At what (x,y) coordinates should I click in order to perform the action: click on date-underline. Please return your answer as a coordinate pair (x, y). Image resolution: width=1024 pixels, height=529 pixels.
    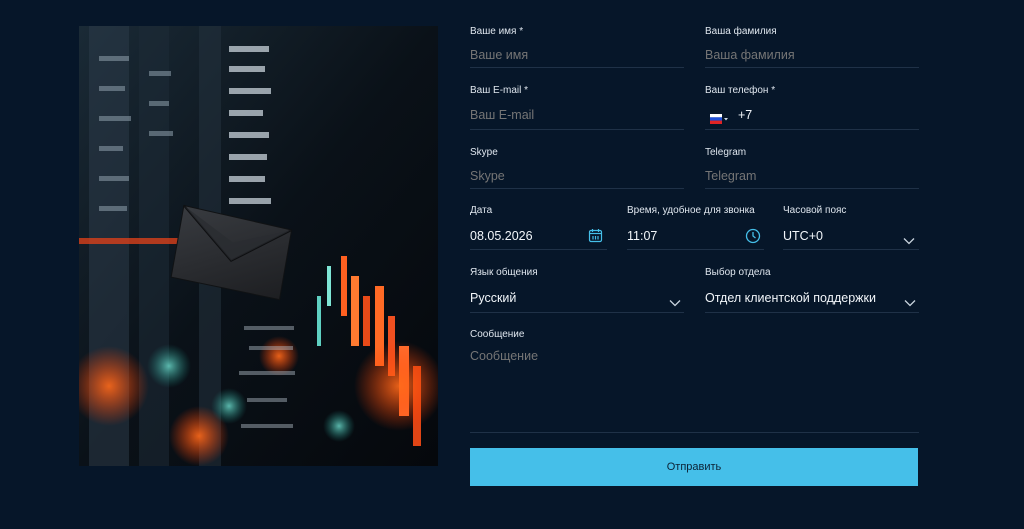
    Looking at the image, I should click on (538, 249).